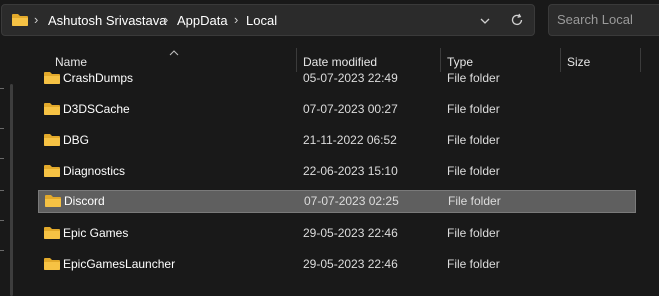  What do you see at coordinates (107, 21) in the screenshot?
I see `breadcrumb-user: Ashutosh Srivastava` at bounding box center [107, 21].